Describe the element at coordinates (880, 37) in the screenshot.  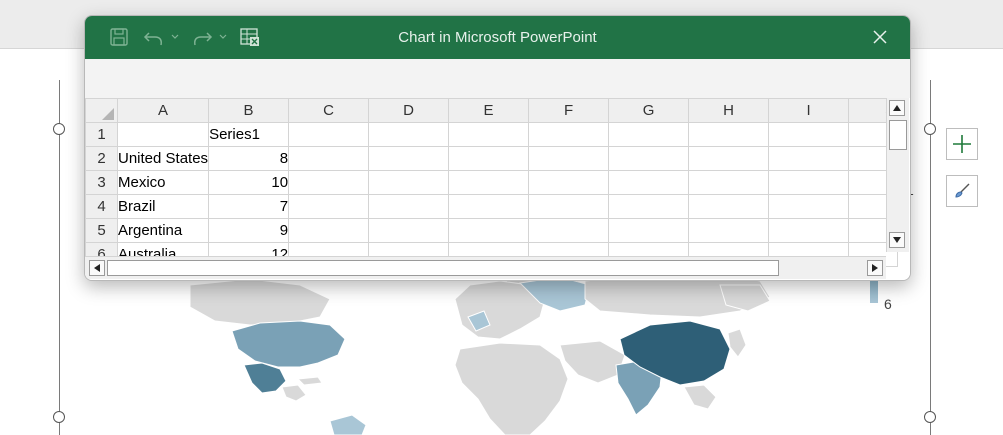
I see `close-icon` at that location.